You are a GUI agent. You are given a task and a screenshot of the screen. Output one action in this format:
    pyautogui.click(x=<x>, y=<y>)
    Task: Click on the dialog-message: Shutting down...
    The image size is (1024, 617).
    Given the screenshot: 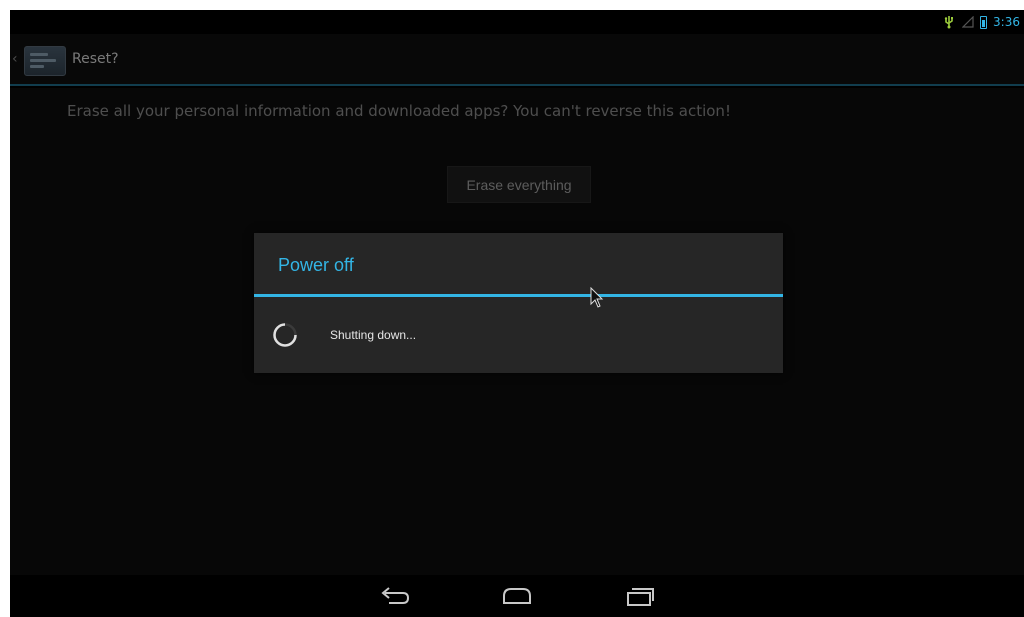 What is the action you would take?
    pyautogui.click(x=373, y=335)
    